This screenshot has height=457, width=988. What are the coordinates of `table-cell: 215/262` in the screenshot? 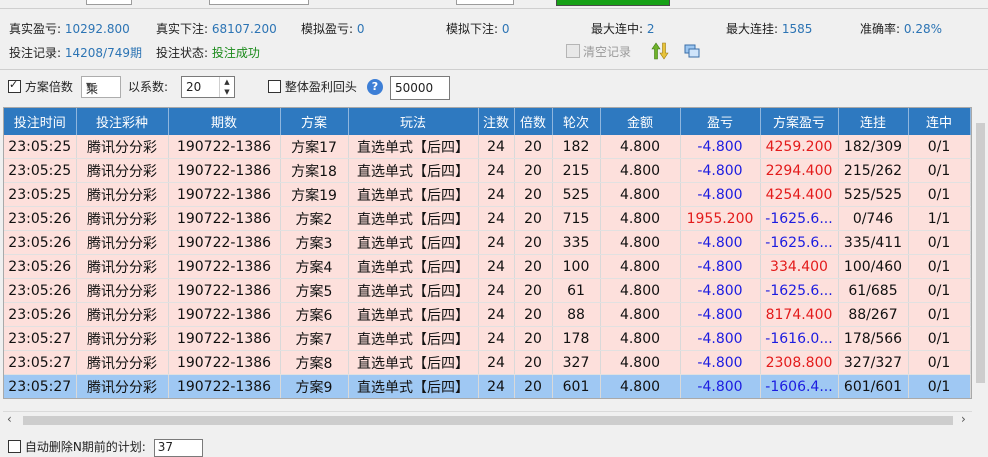 It's located at (873, 170).